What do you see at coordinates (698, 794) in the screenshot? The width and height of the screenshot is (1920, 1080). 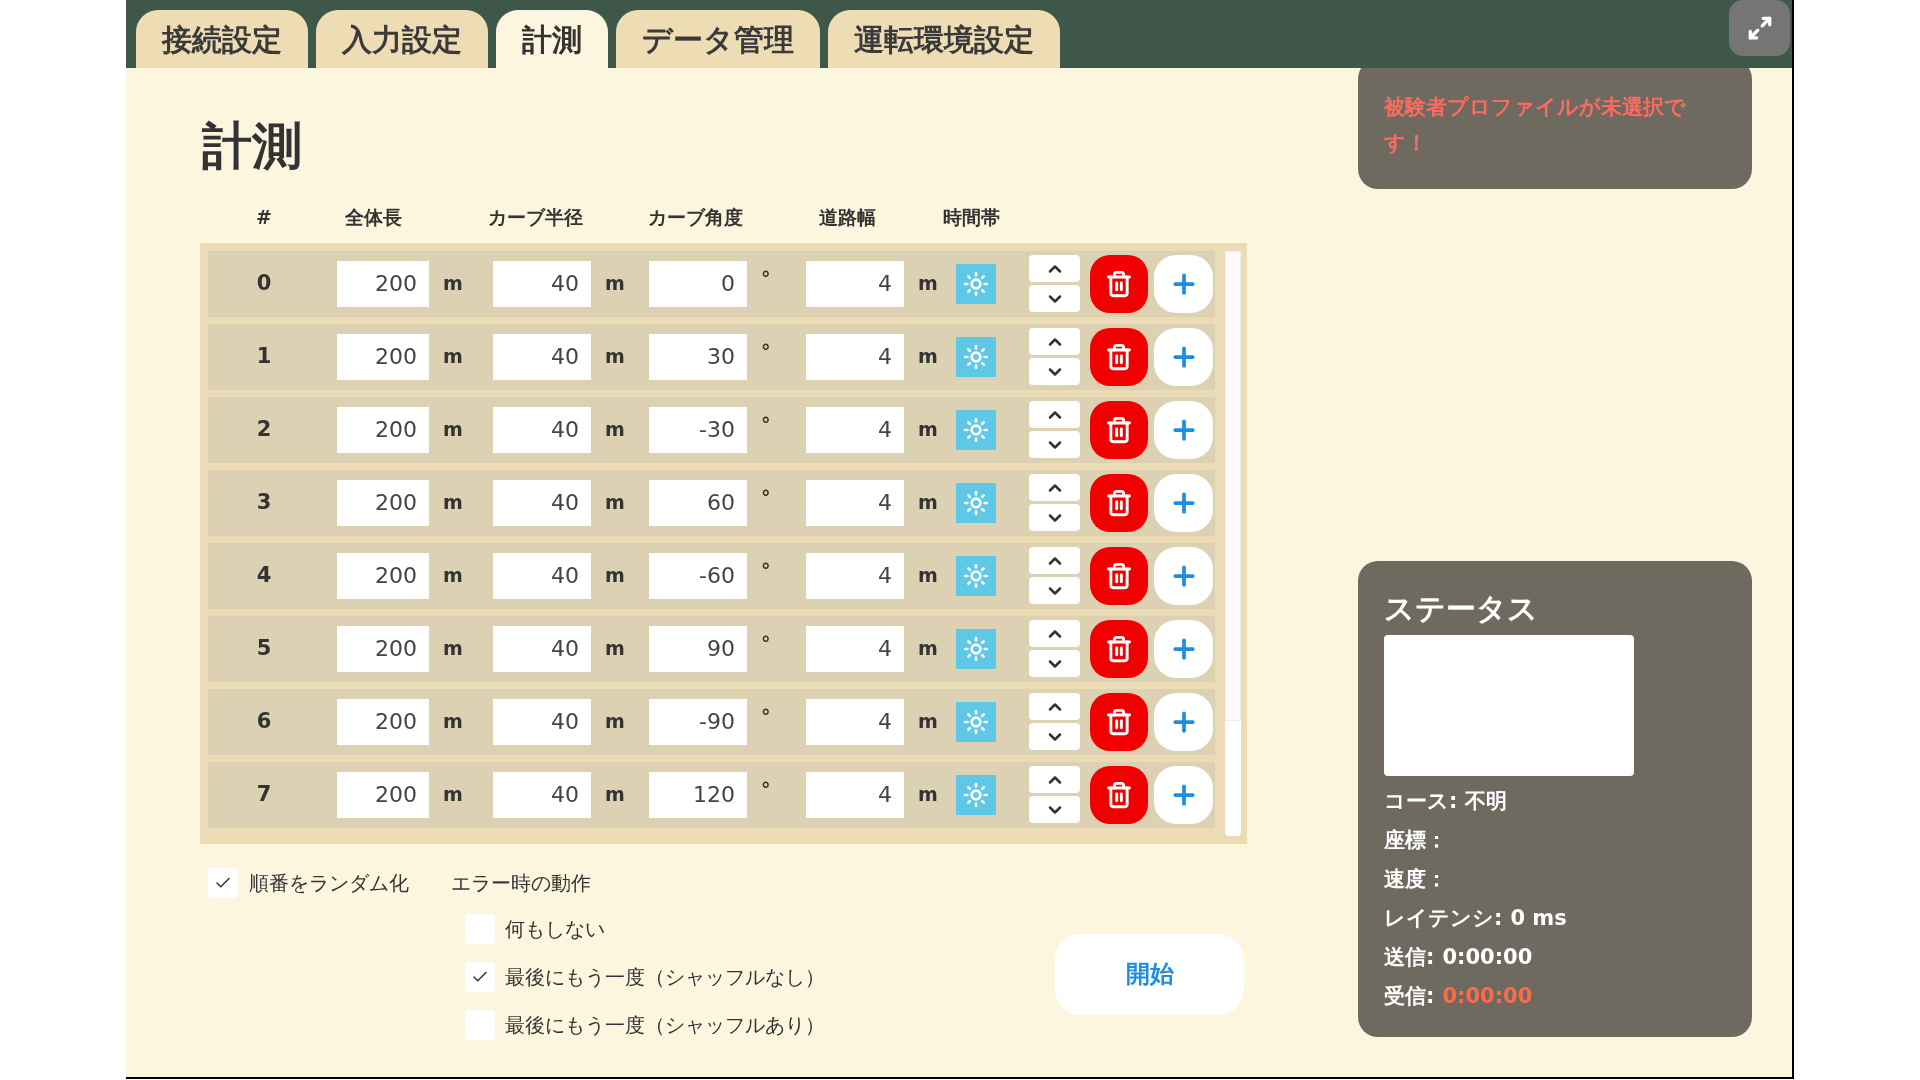 I see `number-field: 120` at bounding box center [698, 794].